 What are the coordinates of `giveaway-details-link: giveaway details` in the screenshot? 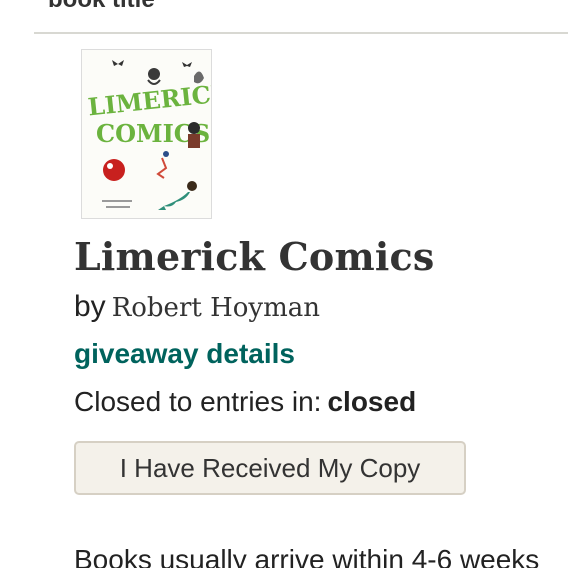 It's located at (184, 354).